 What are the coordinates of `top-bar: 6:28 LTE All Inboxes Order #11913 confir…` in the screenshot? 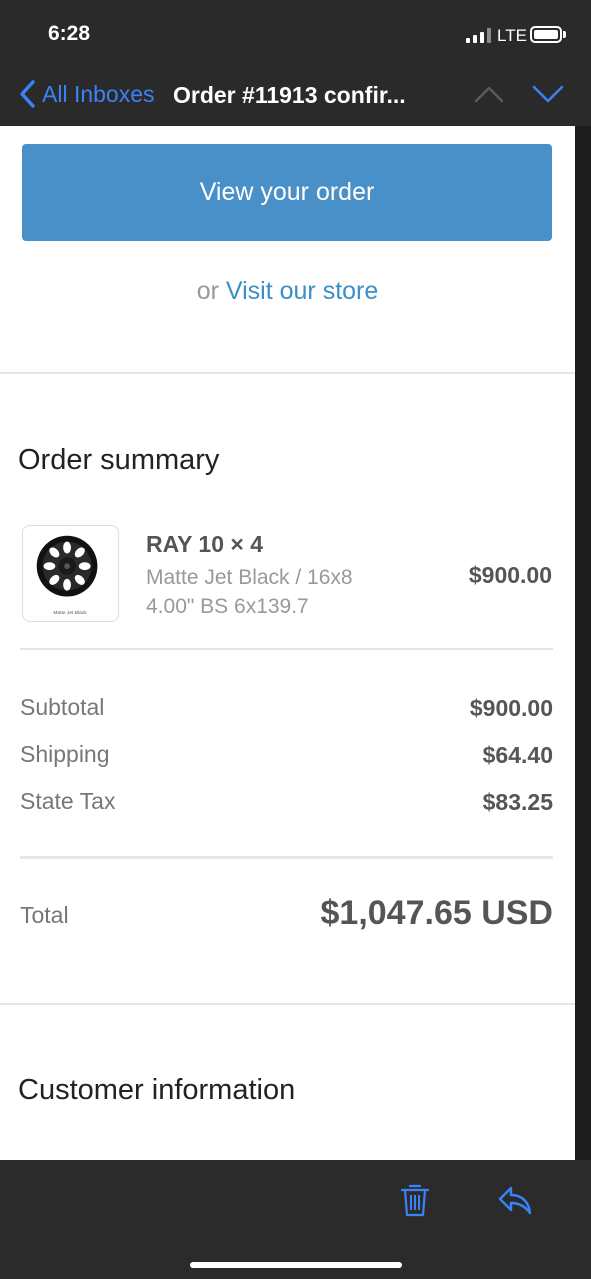 It's located at (295, 63).